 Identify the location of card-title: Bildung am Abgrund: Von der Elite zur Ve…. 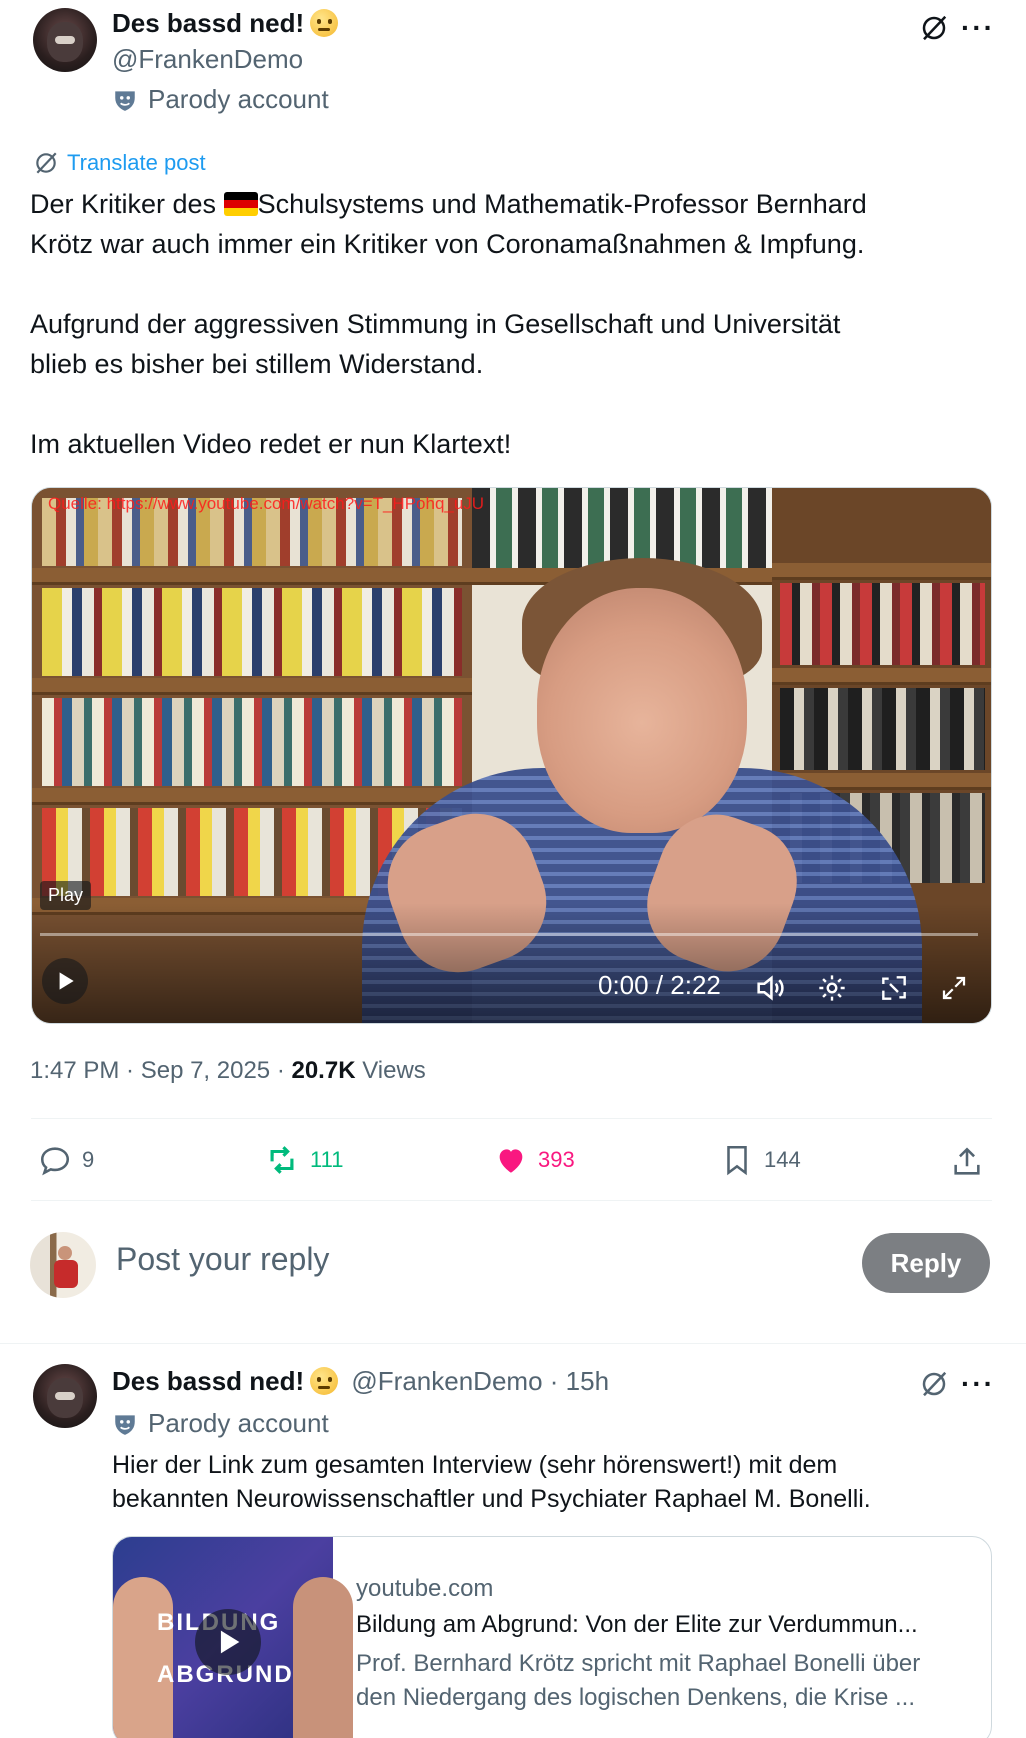
(637, 1624).